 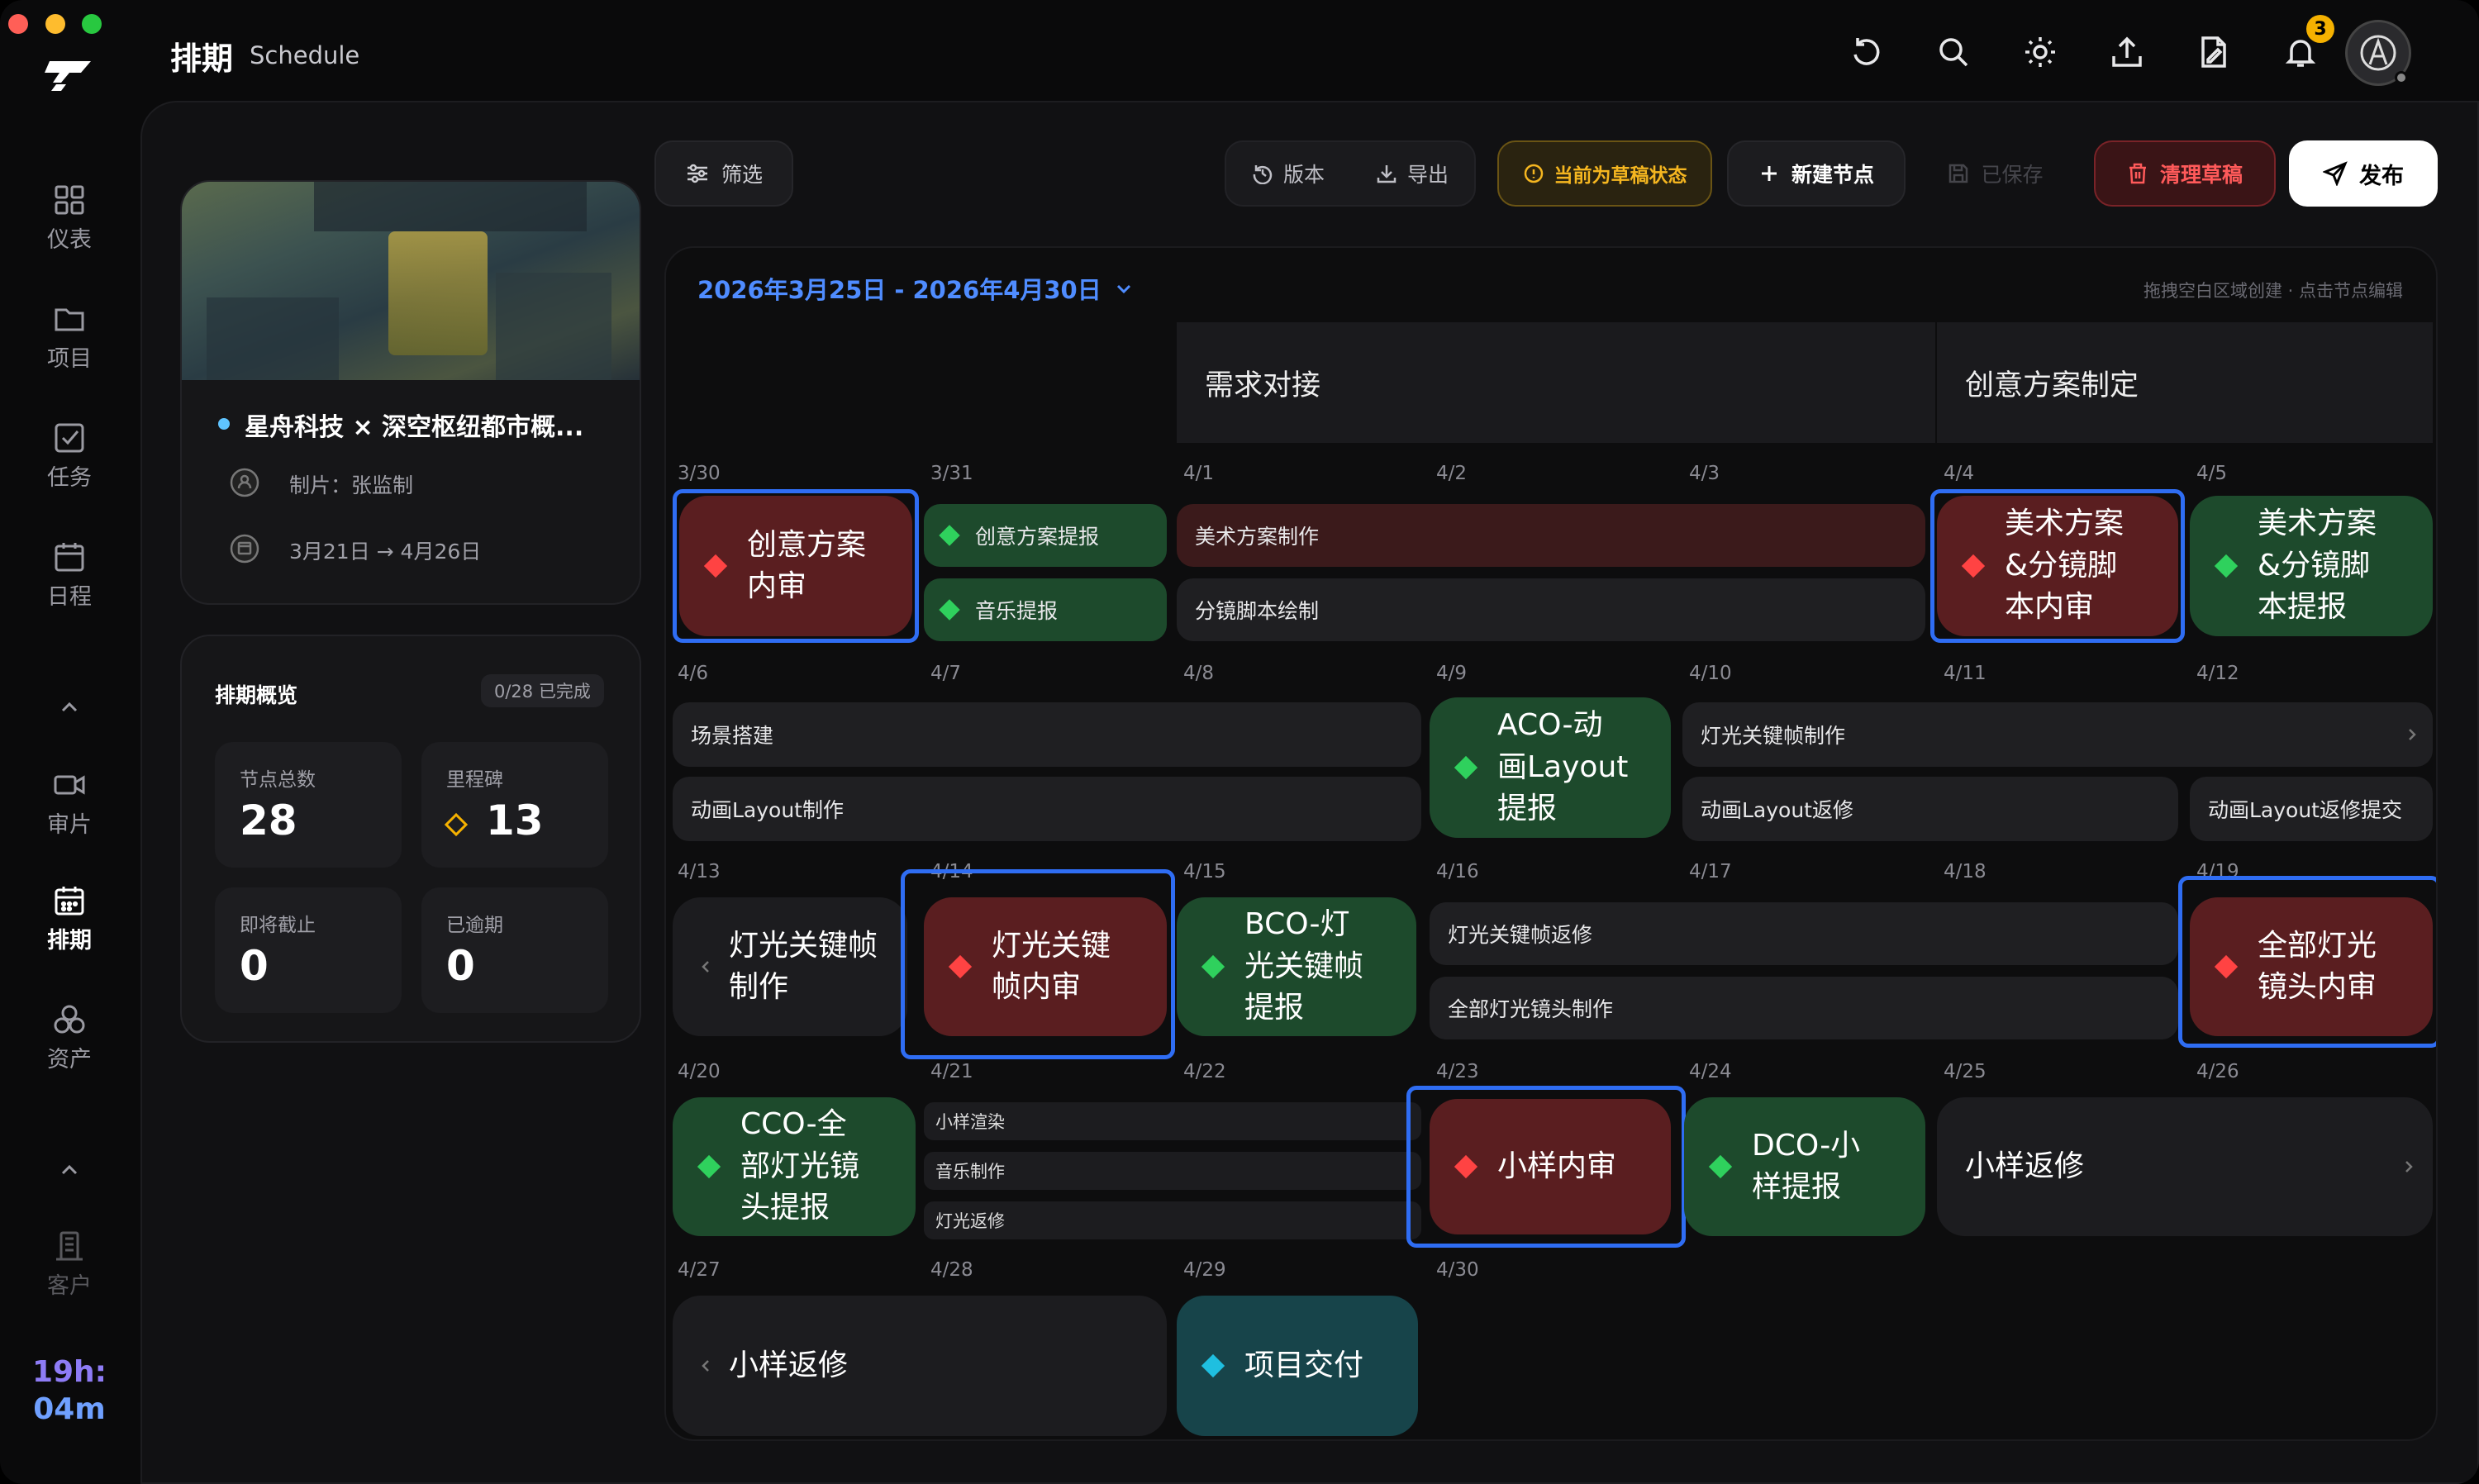 I want to click on date-label: 4/9, so click(x=1452, y=673).